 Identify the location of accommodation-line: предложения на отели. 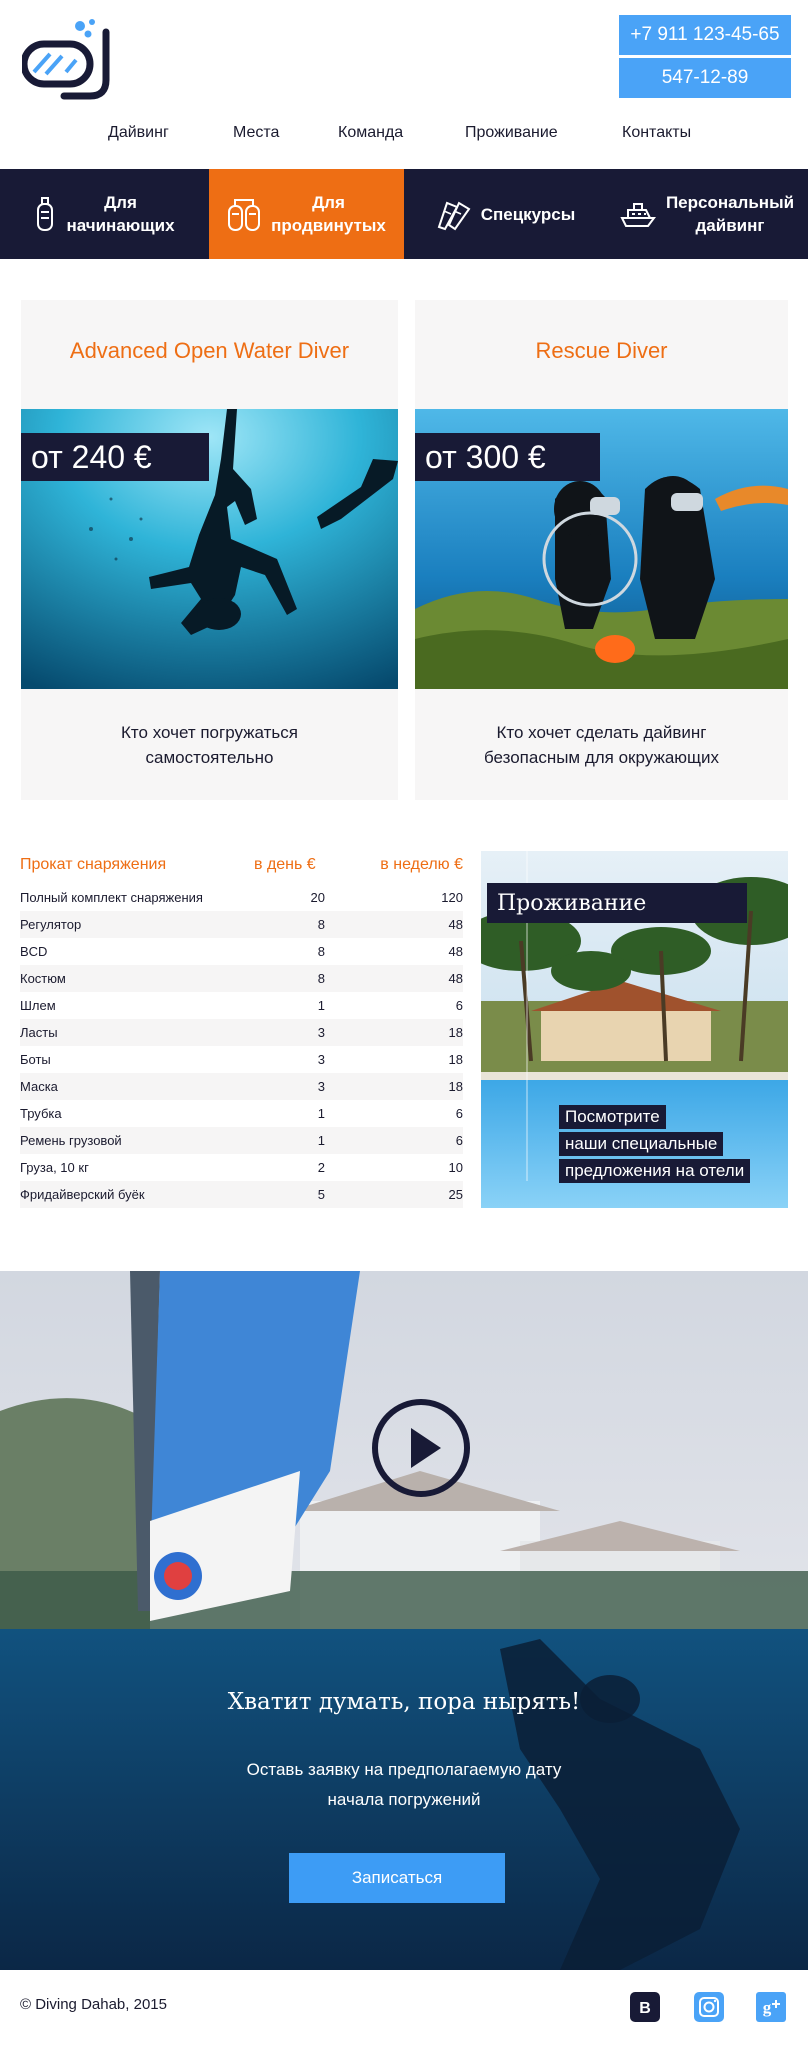
(655, 1171).